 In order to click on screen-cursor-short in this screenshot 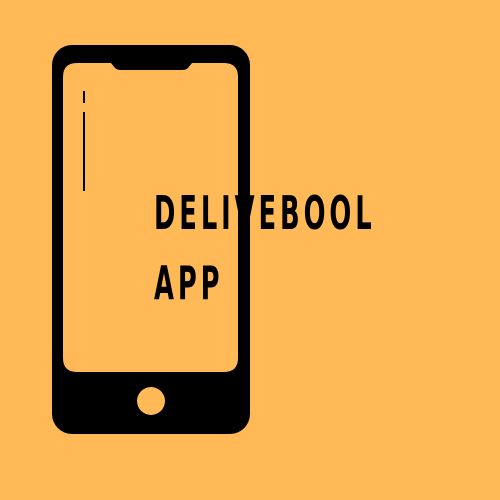, I will do `click(84, 97)`.